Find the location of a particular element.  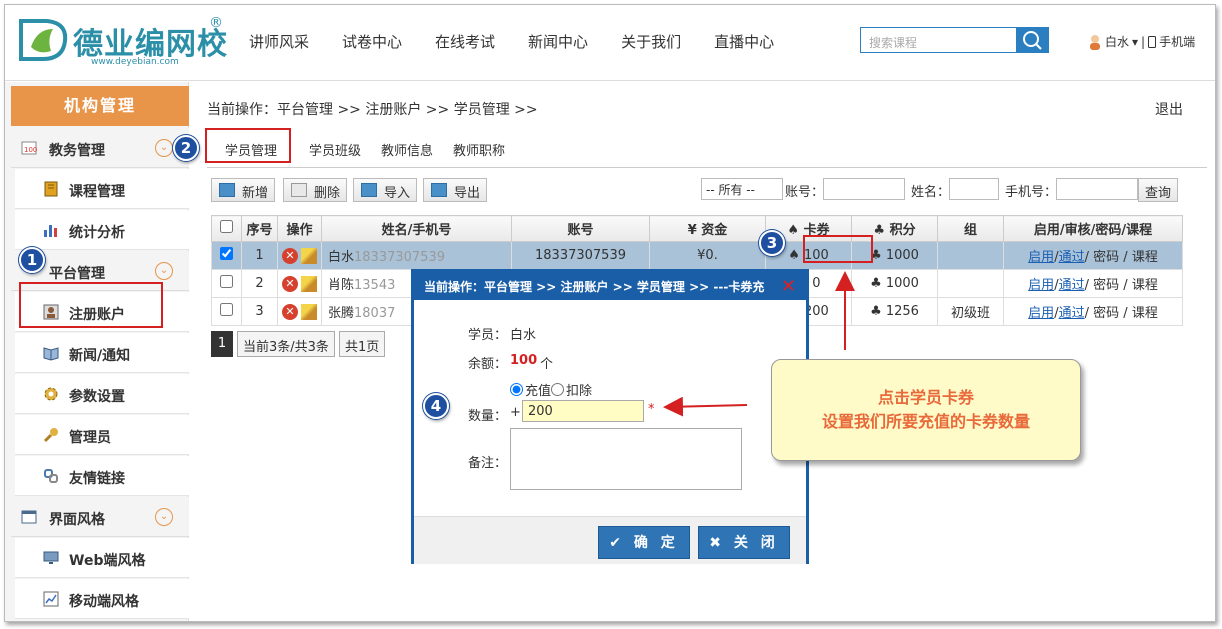

callout-line-2: 设置我们所要充值的卡券数量 is located at coordinates (925, 421).